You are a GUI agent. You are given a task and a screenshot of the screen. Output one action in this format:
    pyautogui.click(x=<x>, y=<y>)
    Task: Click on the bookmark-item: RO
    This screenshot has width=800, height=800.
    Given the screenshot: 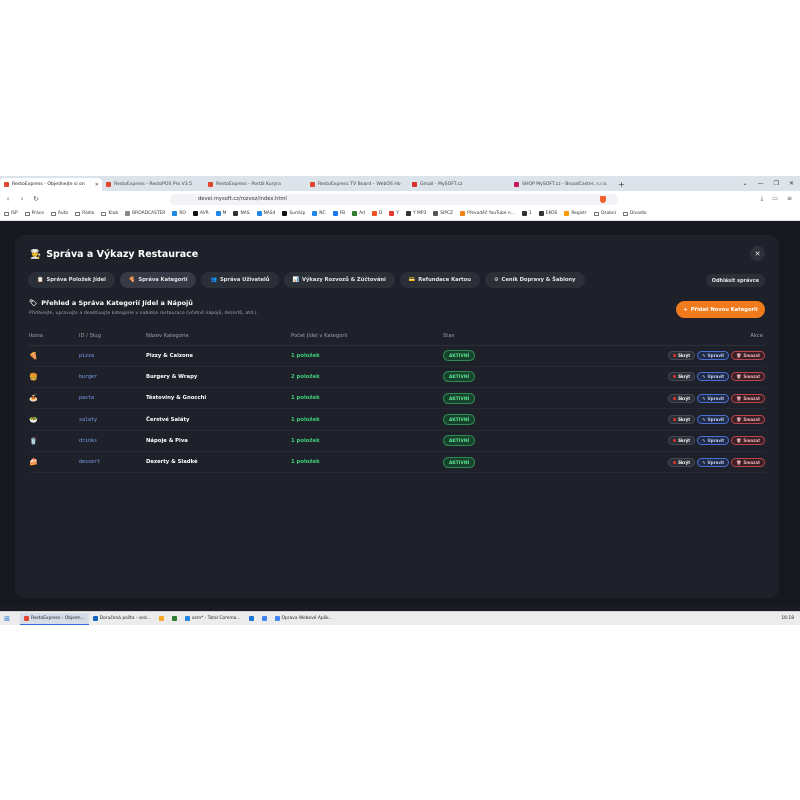 What is the action you would take?
    pyautogui.click(x=179, y=213)
    